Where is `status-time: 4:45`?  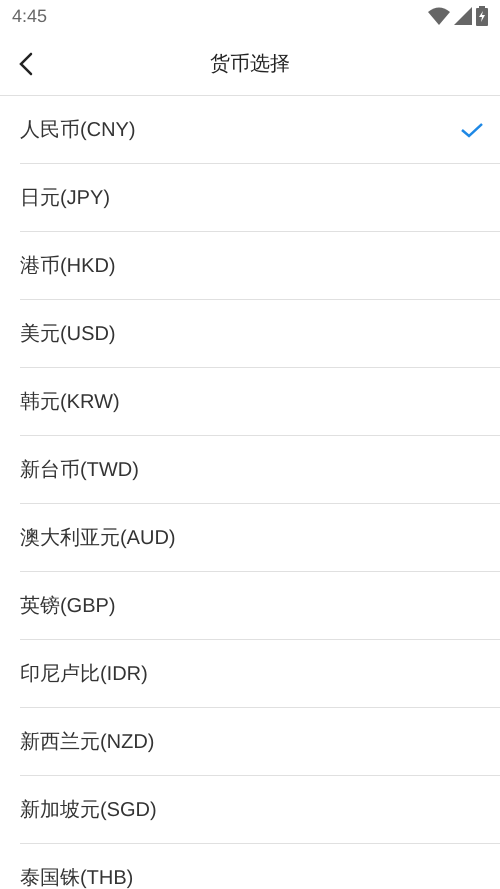 status-time: 4:45 is located at coordinates (30, 16).